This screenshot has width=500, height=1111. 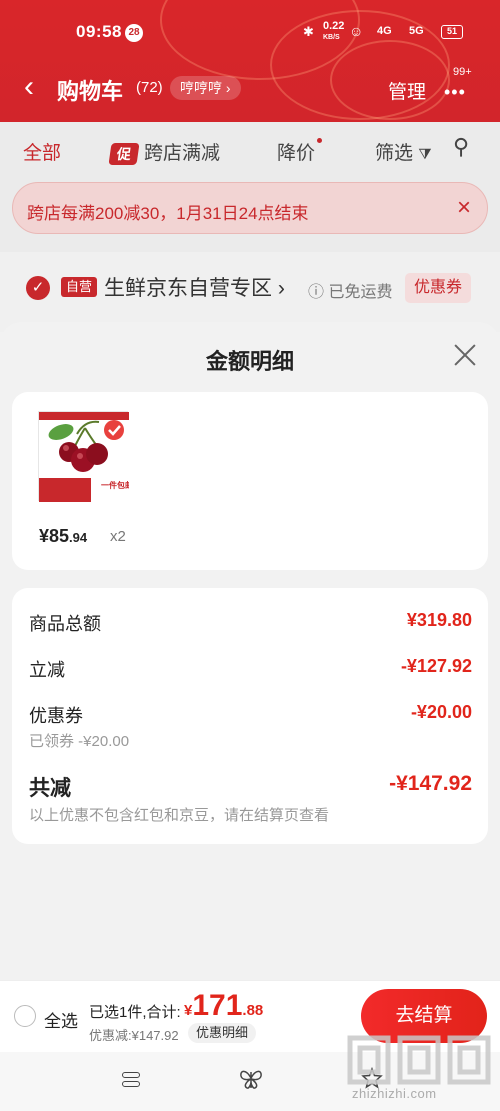 What do you see at coordinates (461, 147) in the screenshot?
I see `search-icon: ⚲` at bounding box center [461, 147].